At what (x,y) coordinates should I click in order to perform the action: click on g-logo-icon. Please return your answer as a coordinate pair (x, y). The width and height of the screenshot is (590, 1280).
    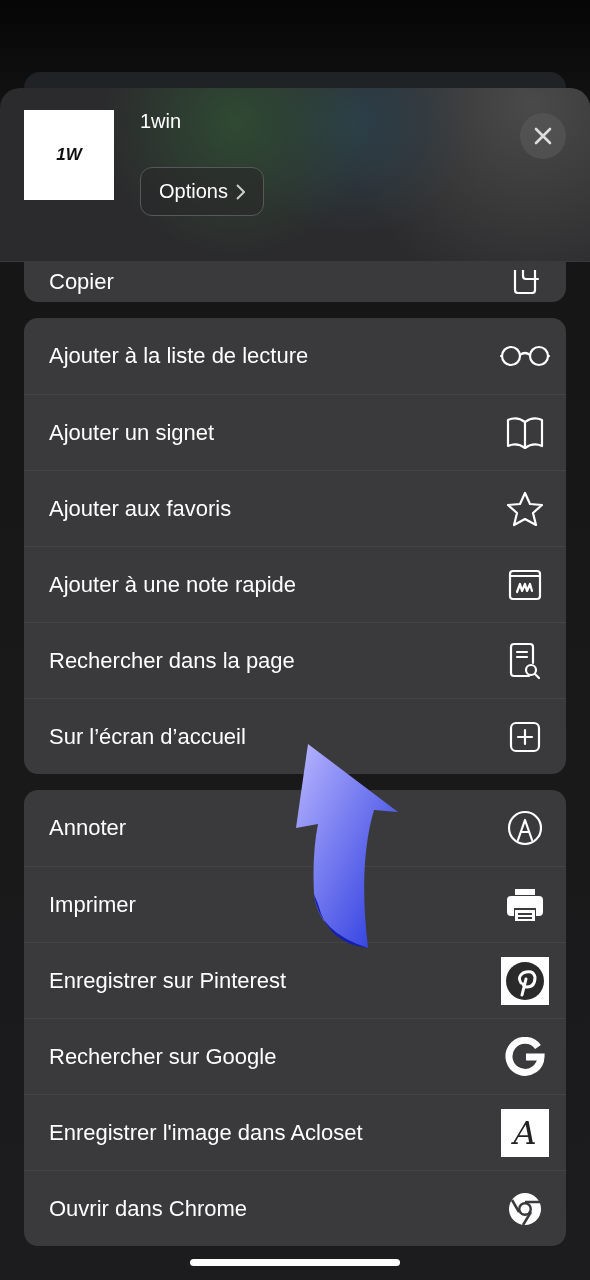
    Looking at the image, I should click on (525, 1056).